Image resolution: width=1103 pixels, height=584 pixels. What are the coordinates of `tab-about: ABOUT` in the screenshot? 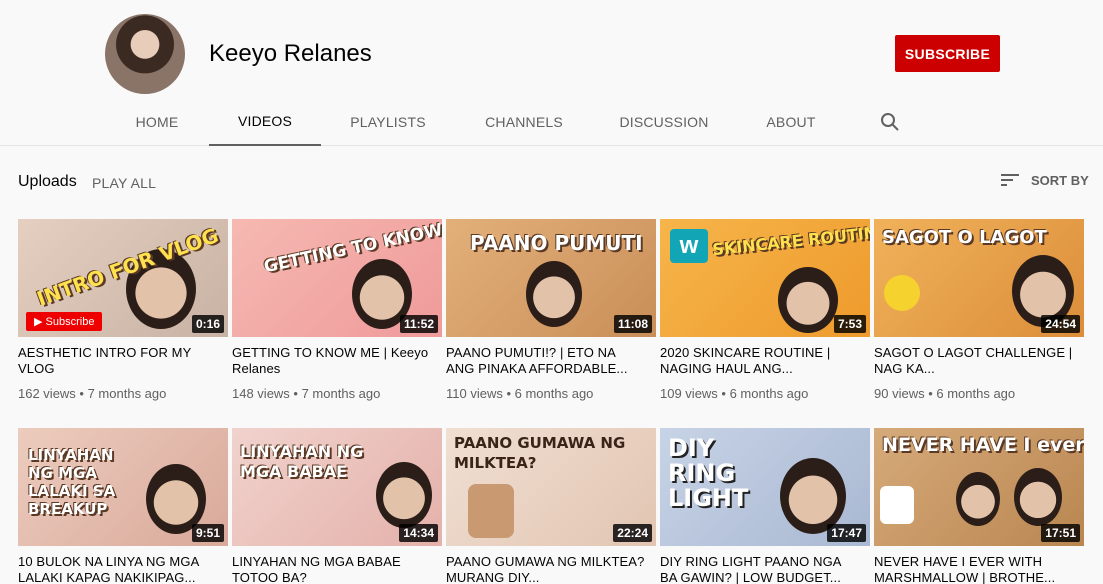 It's located at (791, 122).